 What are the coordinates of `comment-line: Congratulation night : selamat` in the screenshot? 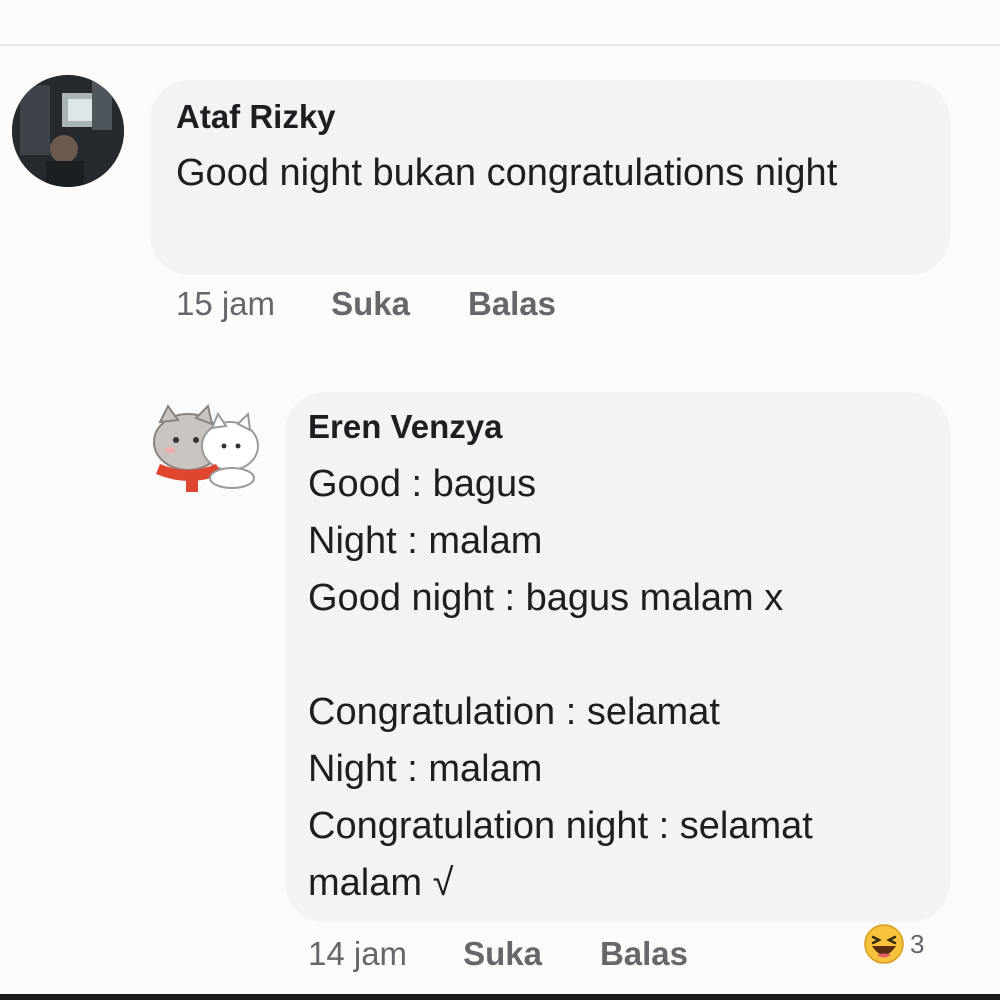 It's located at (560, 826).